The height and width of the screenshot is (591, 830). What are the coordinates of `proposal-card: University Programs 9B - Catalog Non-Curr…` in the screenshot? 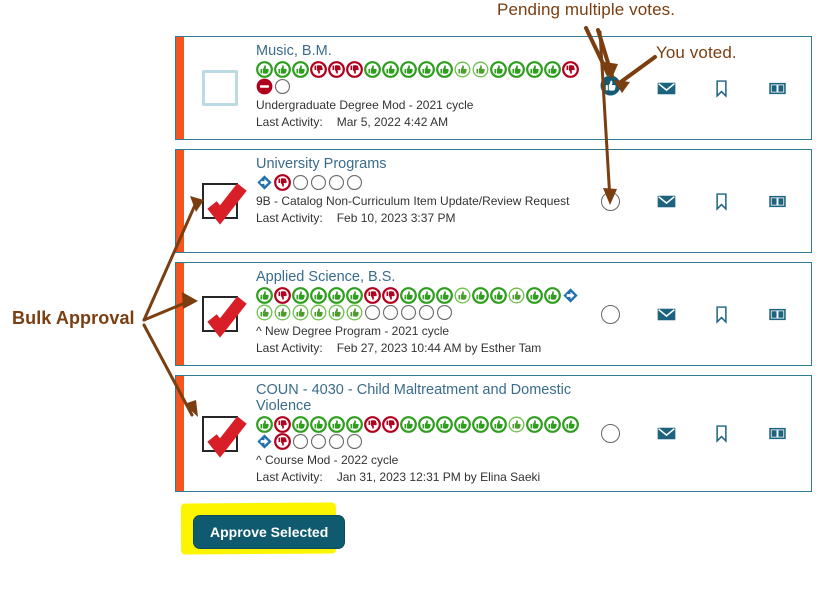 It's located at (493, 201).